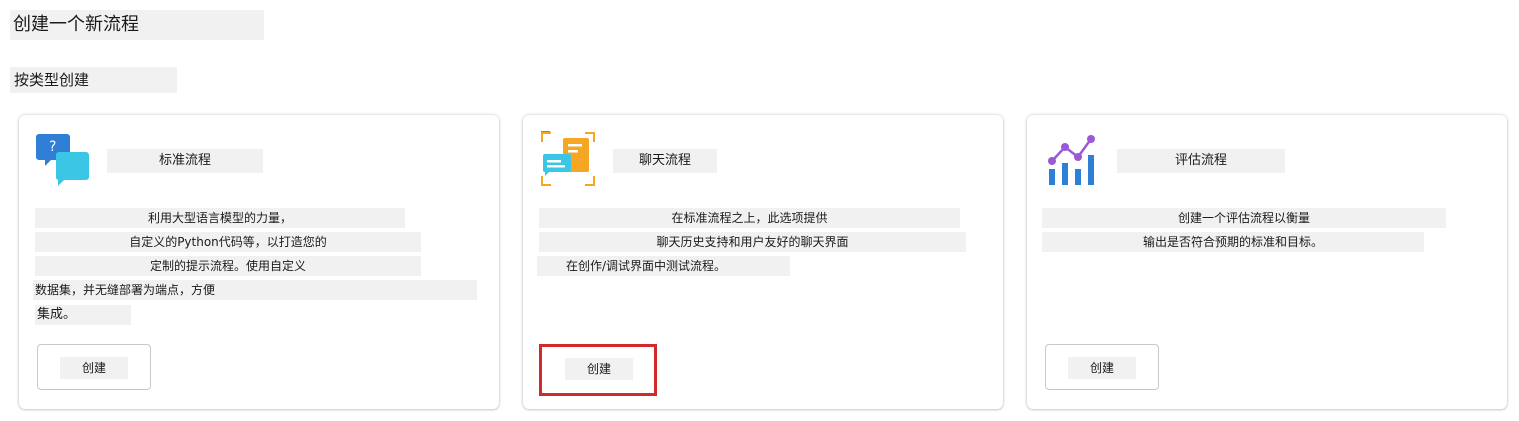 This screenshot has height=421, width=1519. What do you see at coordinates (228, 242) in the screenshot?
I see `description-line: 自定义的Python代码等，以打造您的` at bounding box center [228, 242].